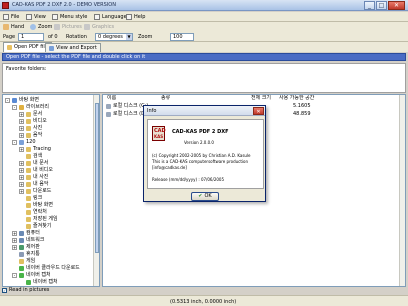 The image size is (408, 306). Describe the element at coordinates (33, 121) in the screenshot. I see `tree-item: + 비디오` at that location.